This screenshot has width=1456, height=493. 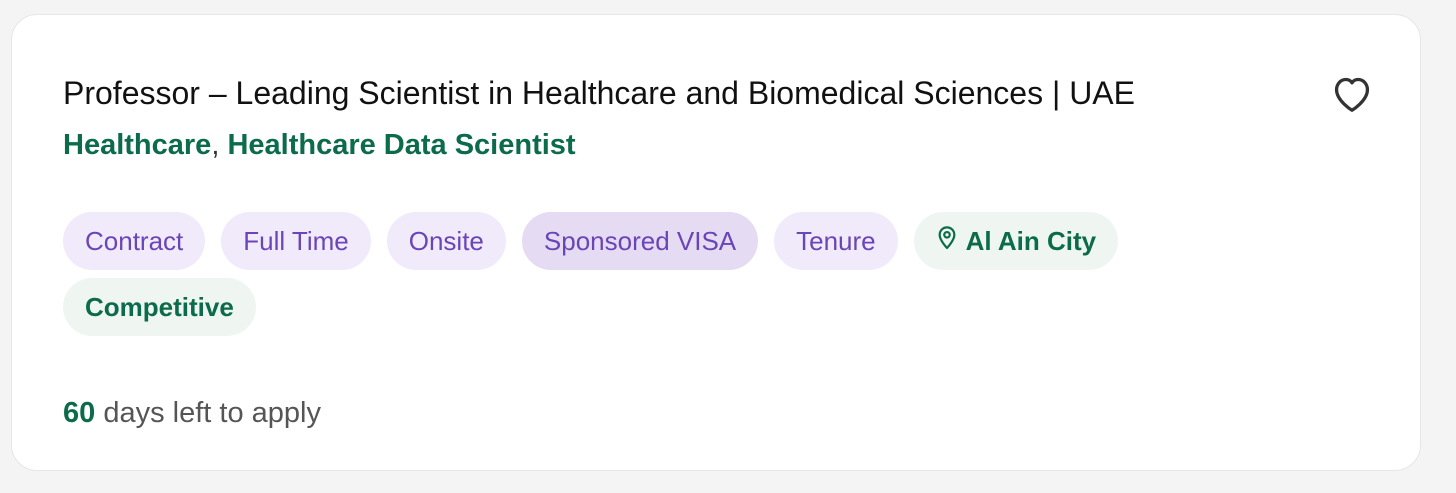 What do you see at coordinates (1031, 241) in the screenshot?
I see `tag-location-label: Al Ain City` at bounding box center [1031, 241].